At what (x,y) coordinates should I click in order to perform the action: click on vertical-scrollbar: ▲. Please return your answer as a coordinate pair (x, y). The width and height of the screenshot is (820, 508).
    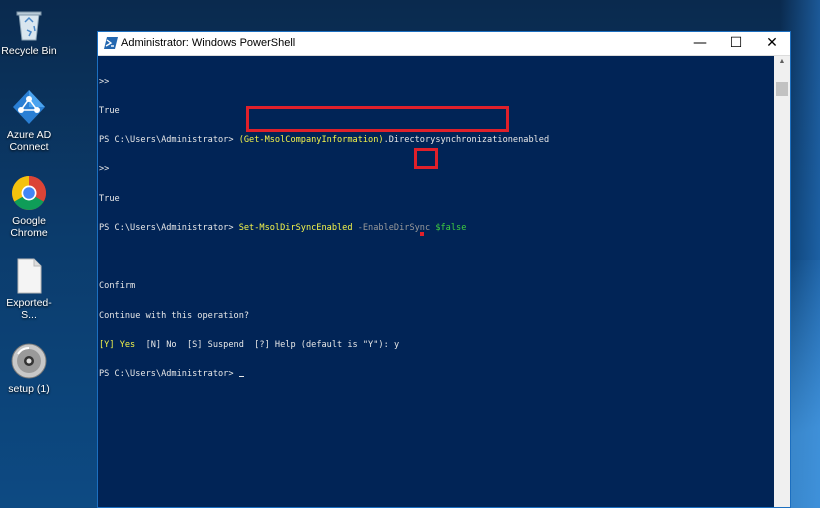
    Looking at the image, I should click on (782, 281).